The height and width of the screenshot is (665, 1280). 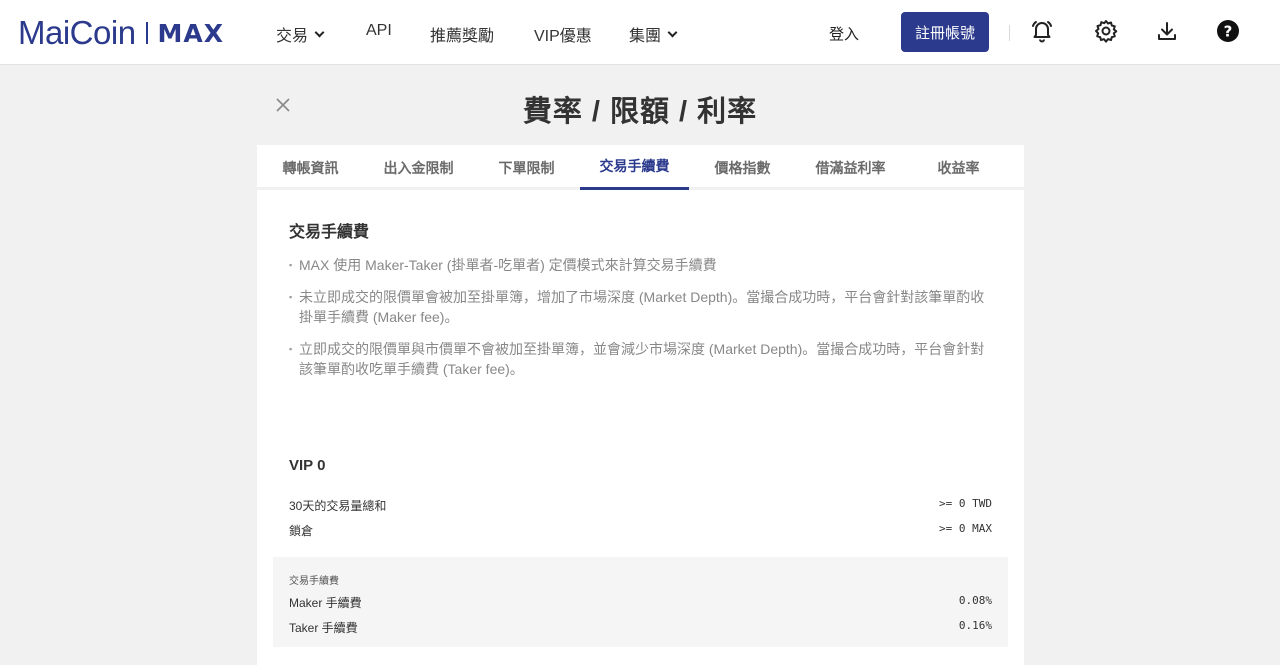 What do you see at coordinates (338, 506) in the screenshot?
I see `requirement-label: 30天的交易量總和` at bounding box center [338, 506].